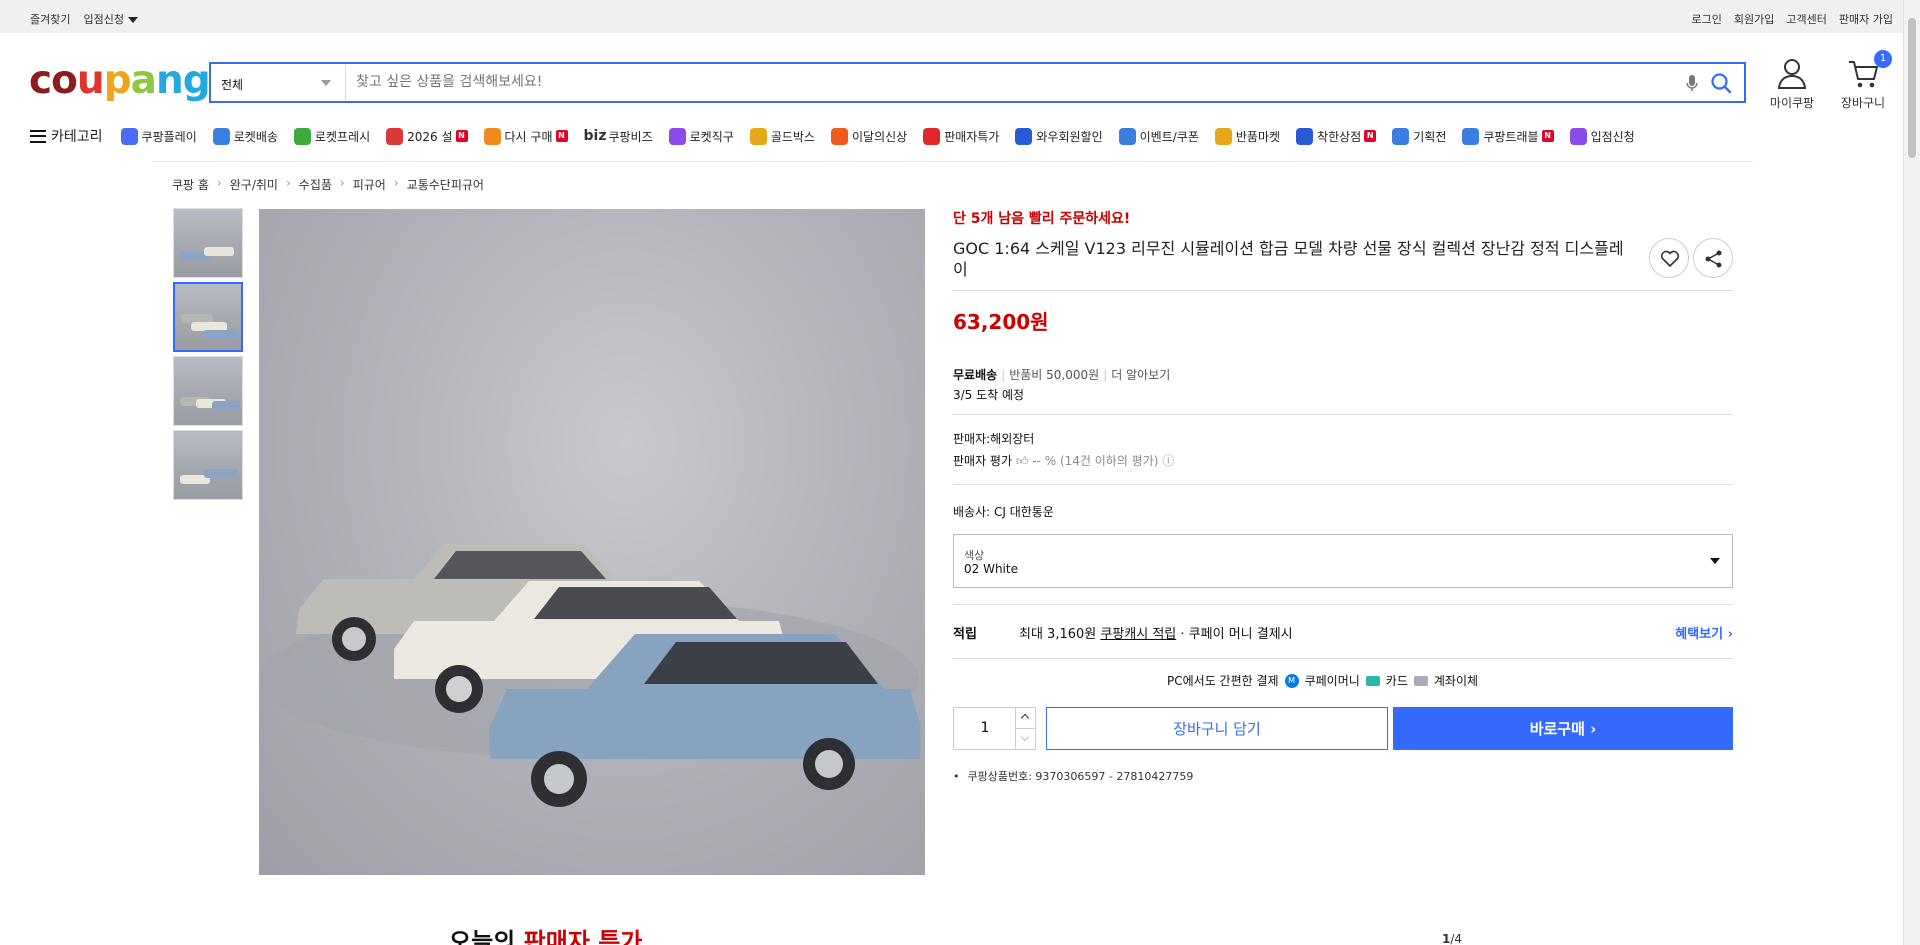 This screenshot has width=1920, height=945. Describe the element at coordinates (1692, 83) in the screenshot. I see `microphone-icon` at that location.